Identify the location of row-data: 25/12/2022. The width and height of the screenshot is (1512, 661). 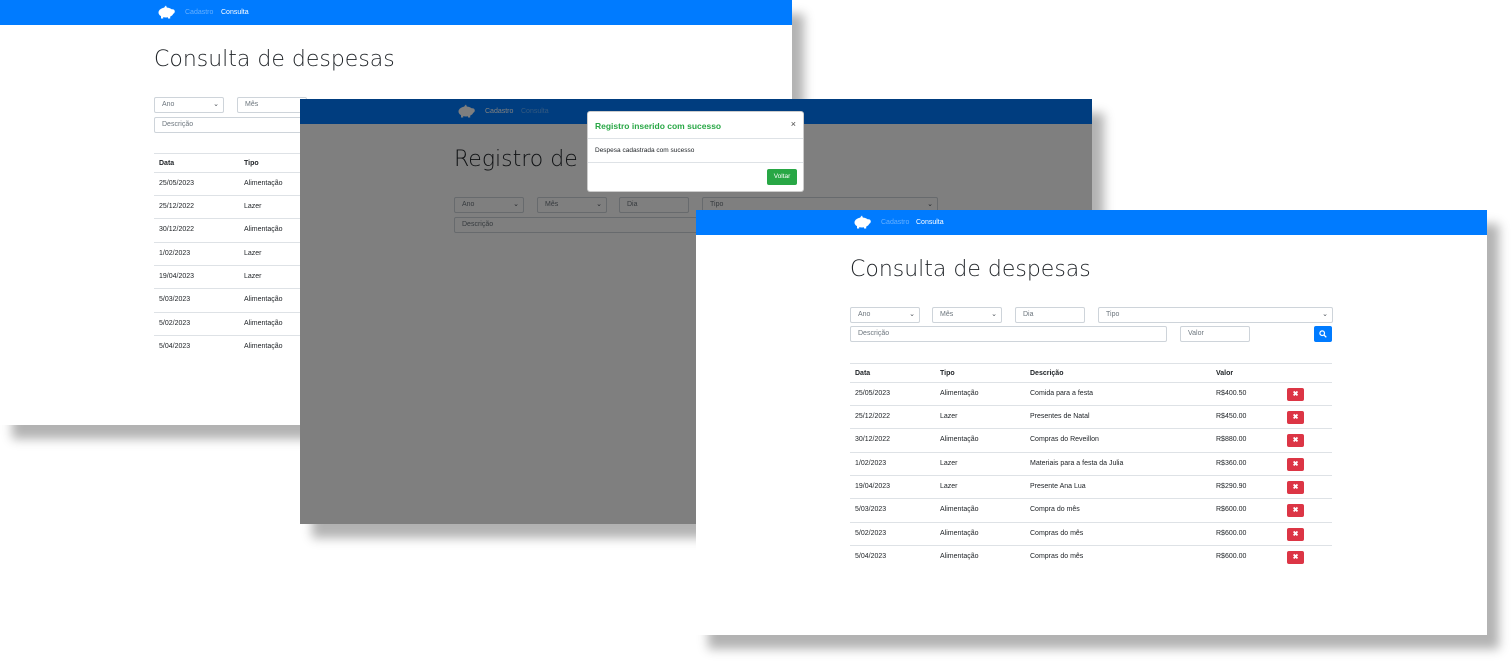
(873, 416).